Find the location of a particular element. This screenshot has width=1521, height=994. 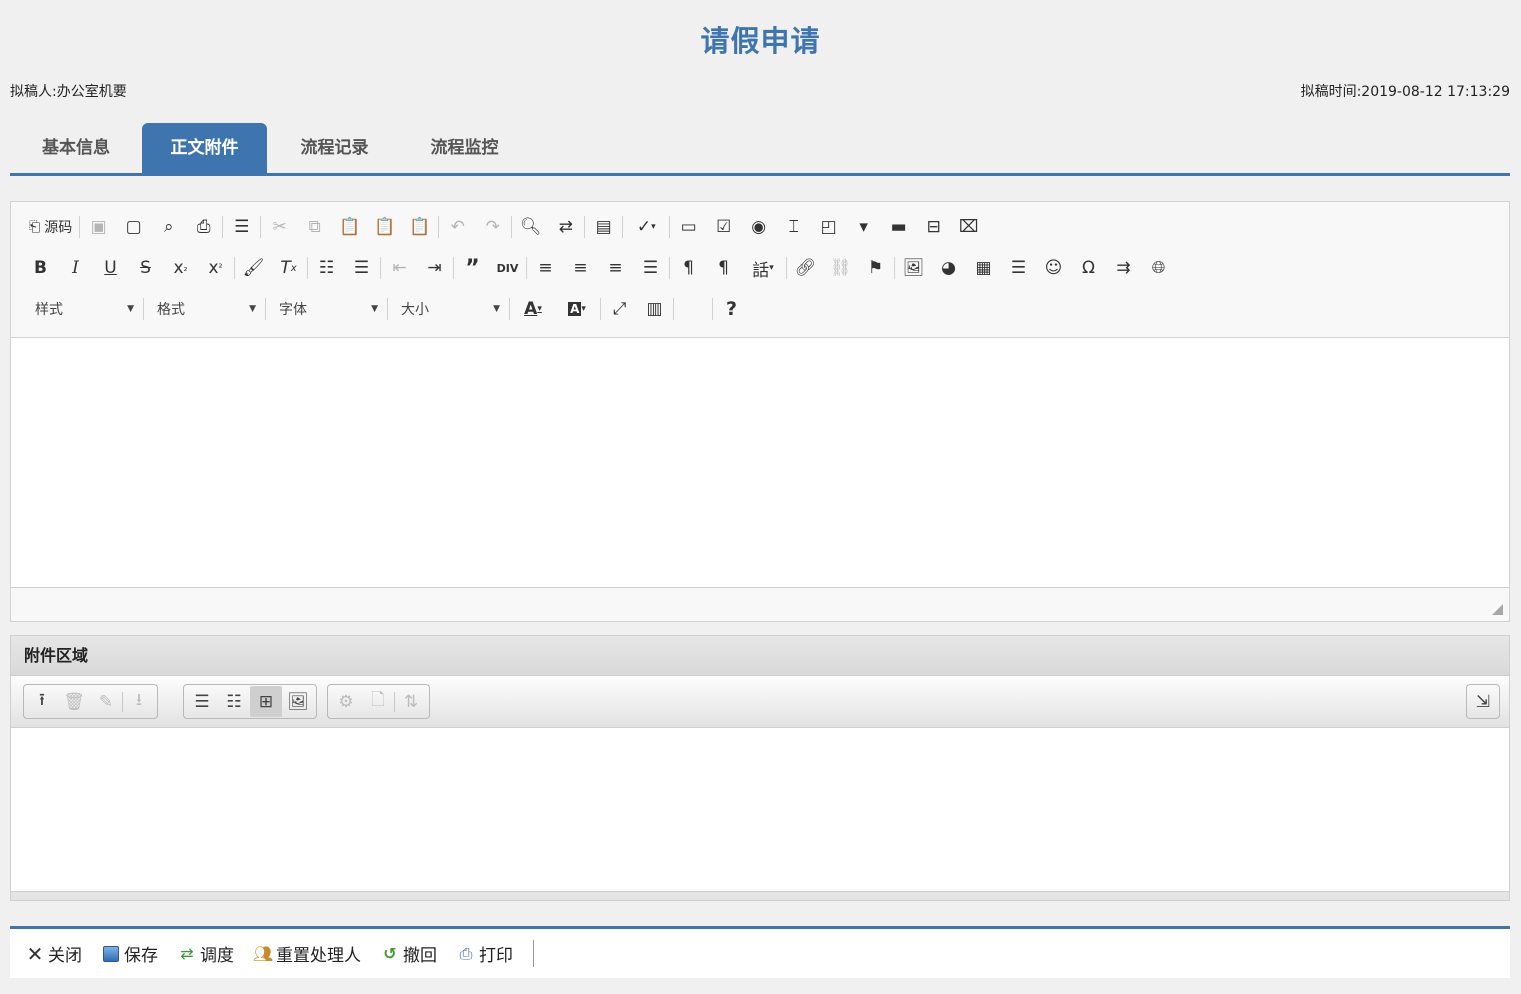

undo-icon: ↶ is located at coordinates (457, 227).